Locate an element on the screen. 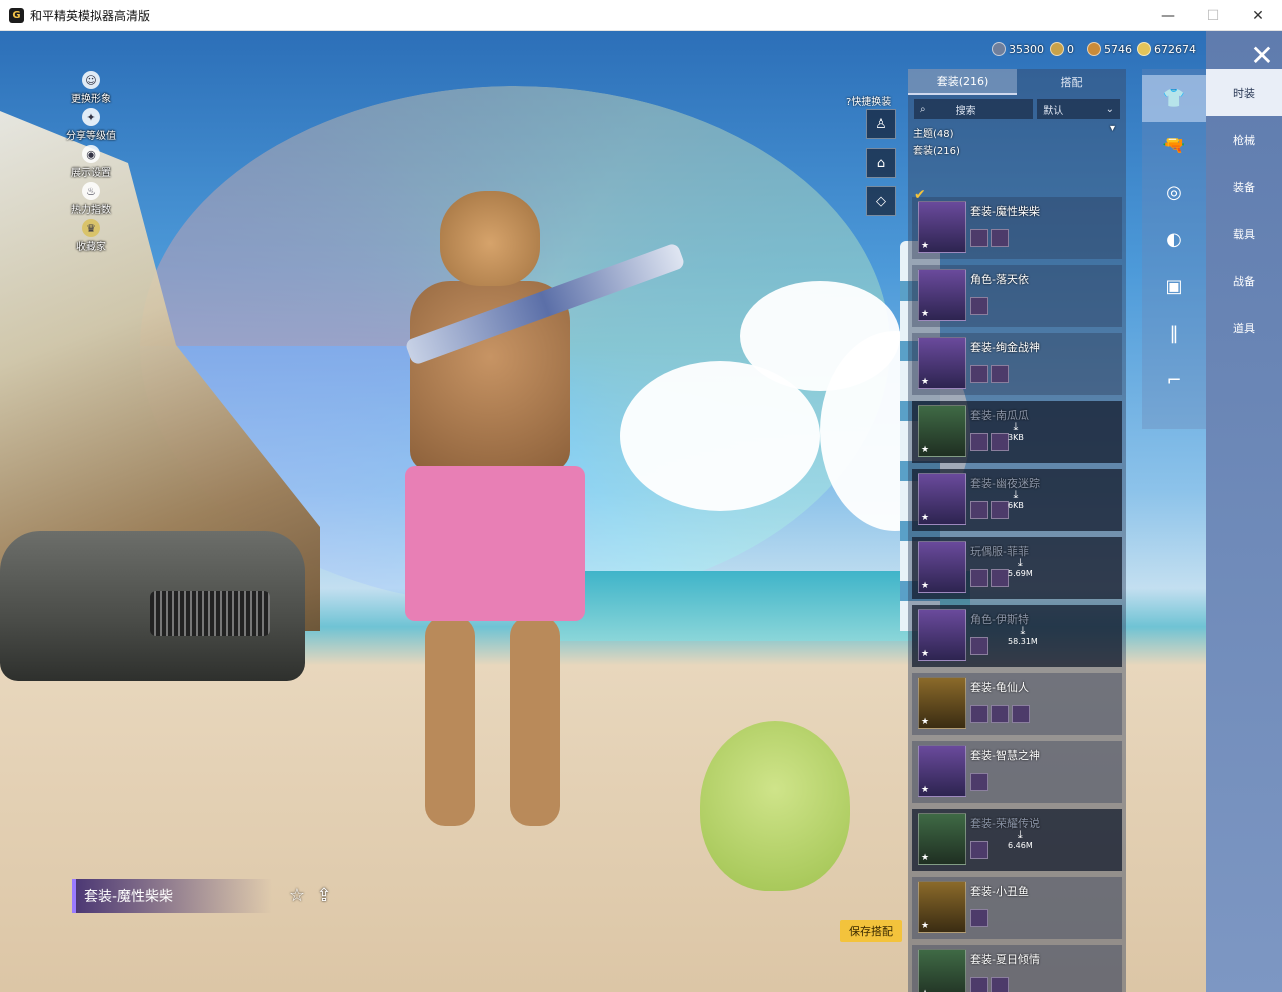 This screenshot has width=1282, height=992. section-suit: 套装(216) is located at coordinates (936, 151).